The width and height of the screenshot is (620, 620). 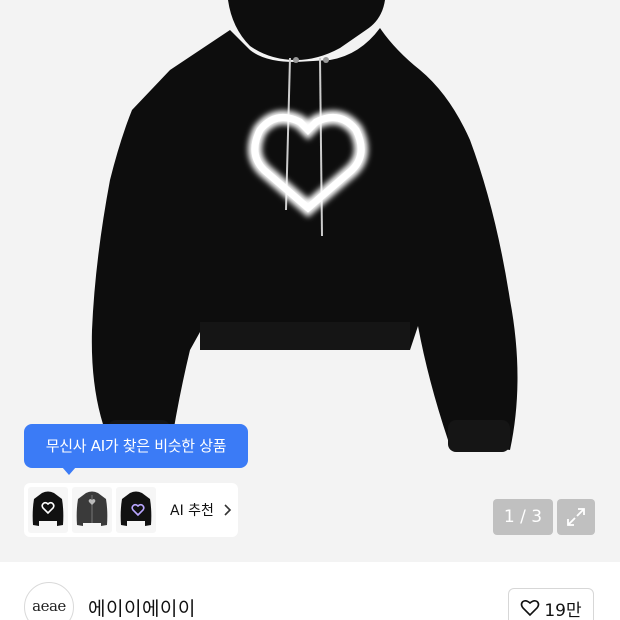 What do you see at coordinates (310, 591) in the screenshot?
I see `brand-bar: aeae 에이이에이이 19만` at bounding box center [310, 591].